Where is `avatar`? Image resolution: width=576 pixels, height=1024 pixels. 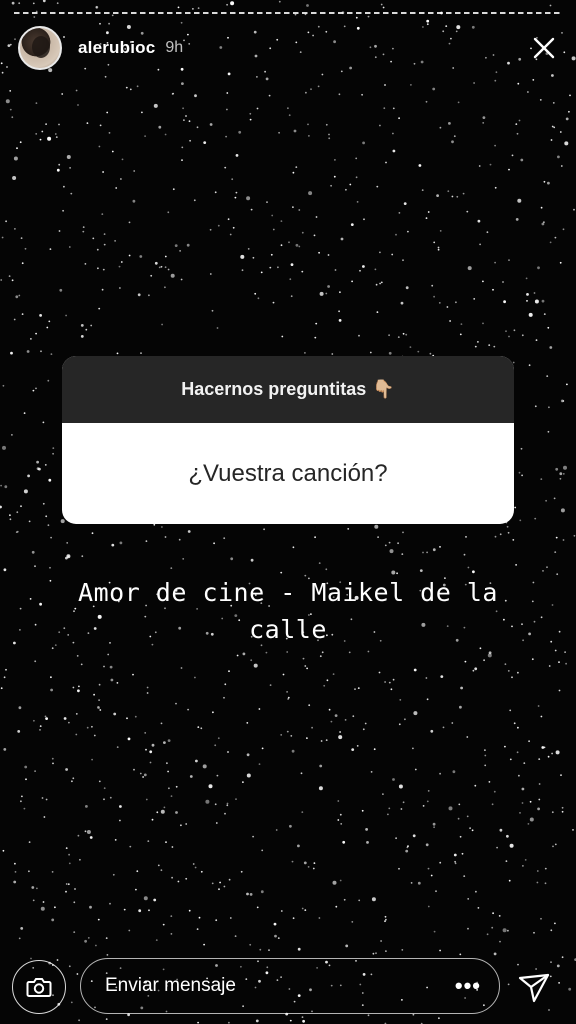 avatar is located at coordinates (40, 48).